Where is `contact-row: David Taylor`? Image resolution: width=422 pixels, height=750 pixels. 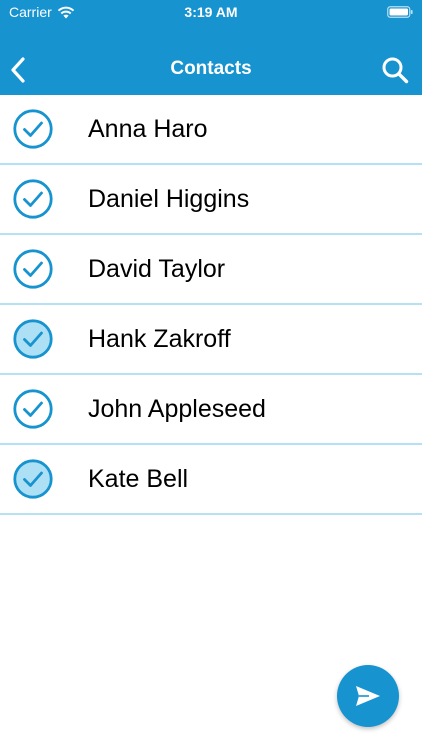 contact-row: David Taylor is located at coordinates (211, 270).